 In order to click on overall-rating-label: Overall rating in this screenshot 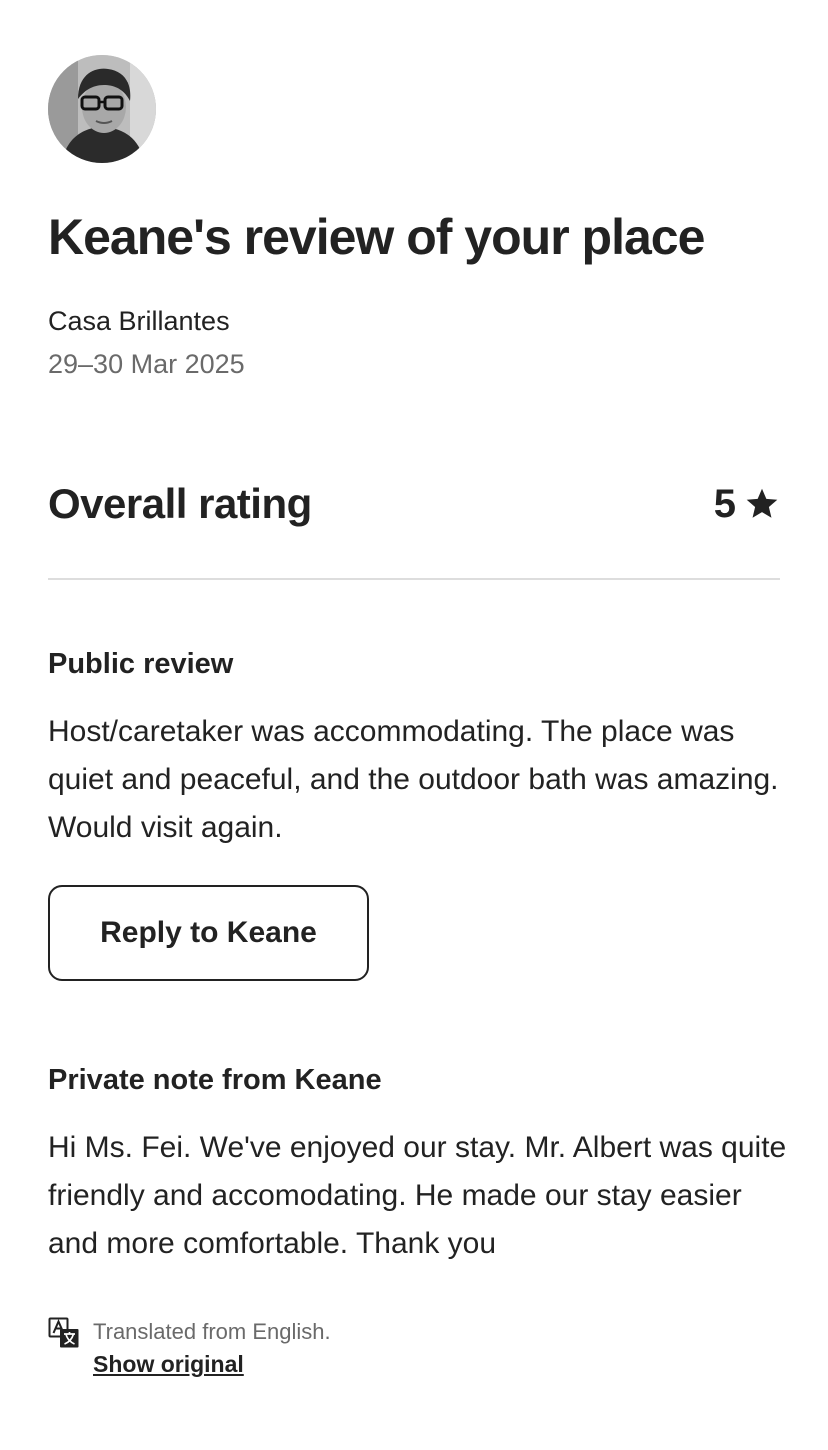, I will do `click(180, 503)`.